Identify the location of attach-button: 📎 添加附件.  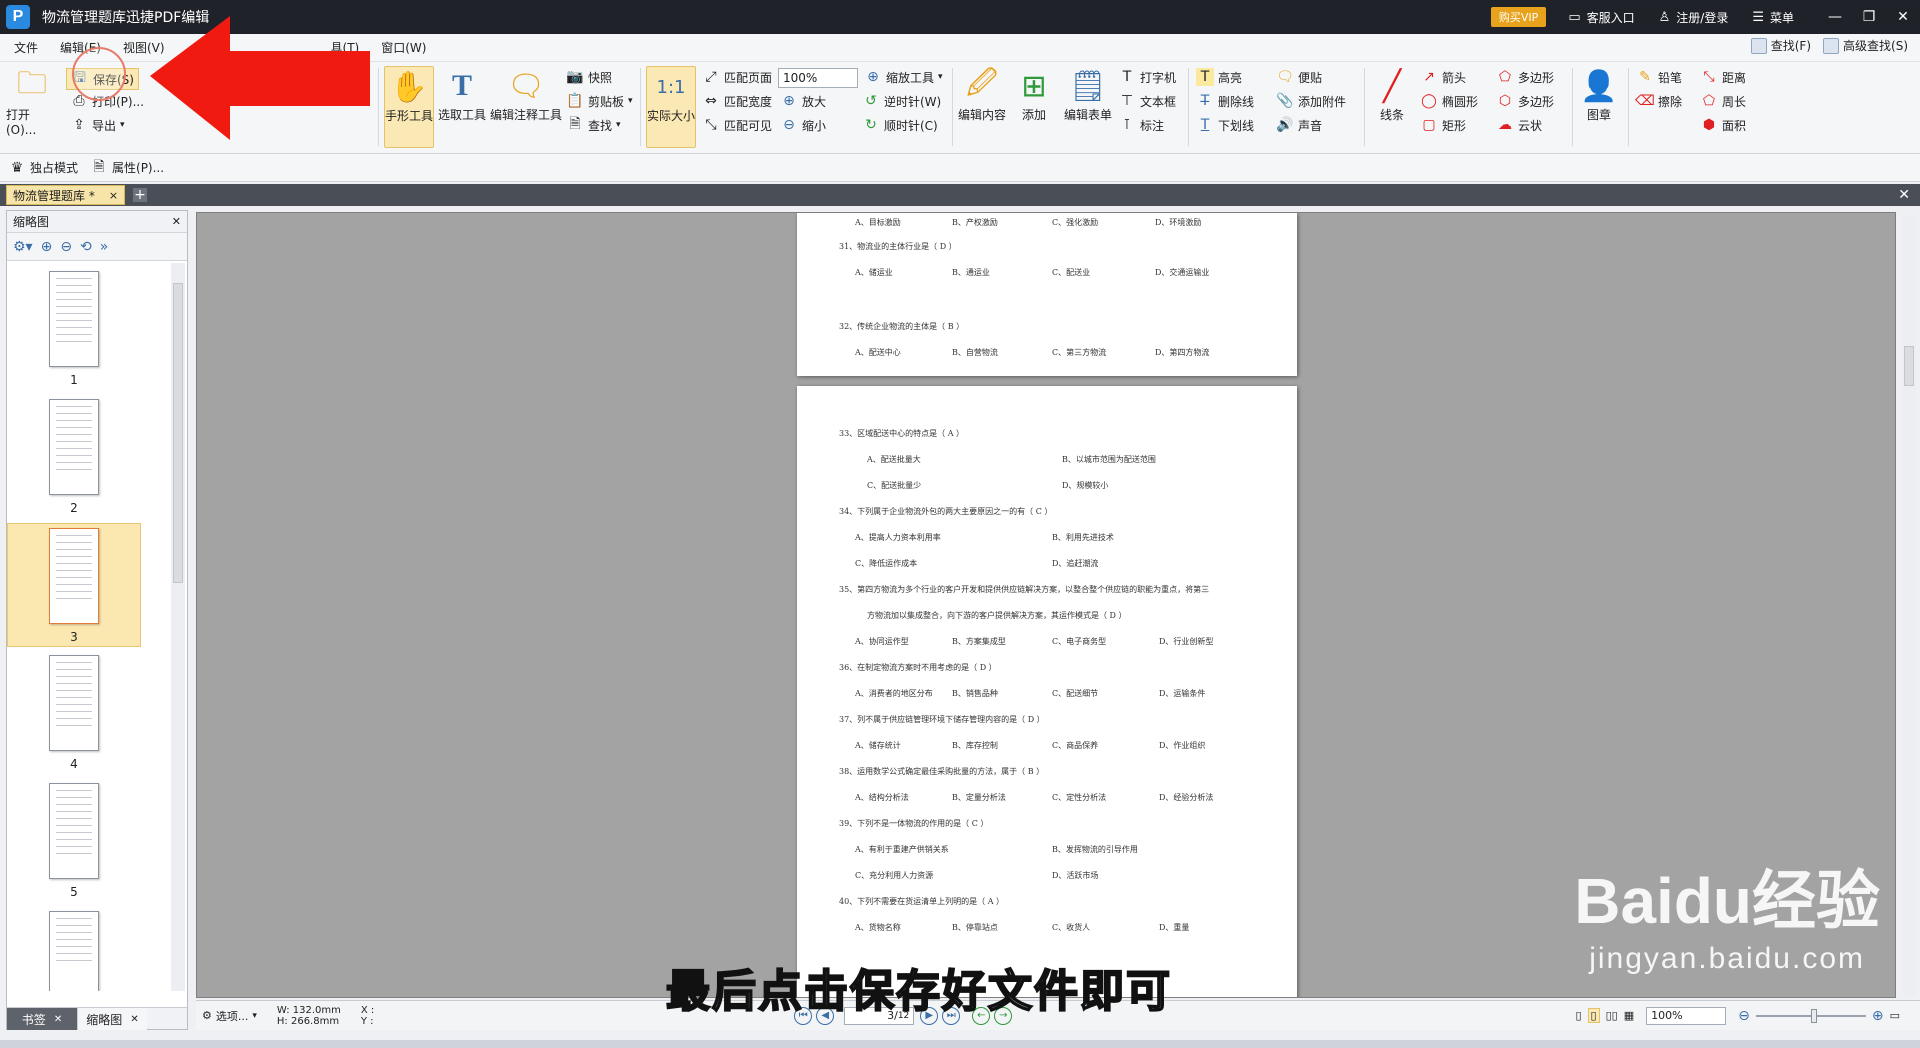
(1311, 101).